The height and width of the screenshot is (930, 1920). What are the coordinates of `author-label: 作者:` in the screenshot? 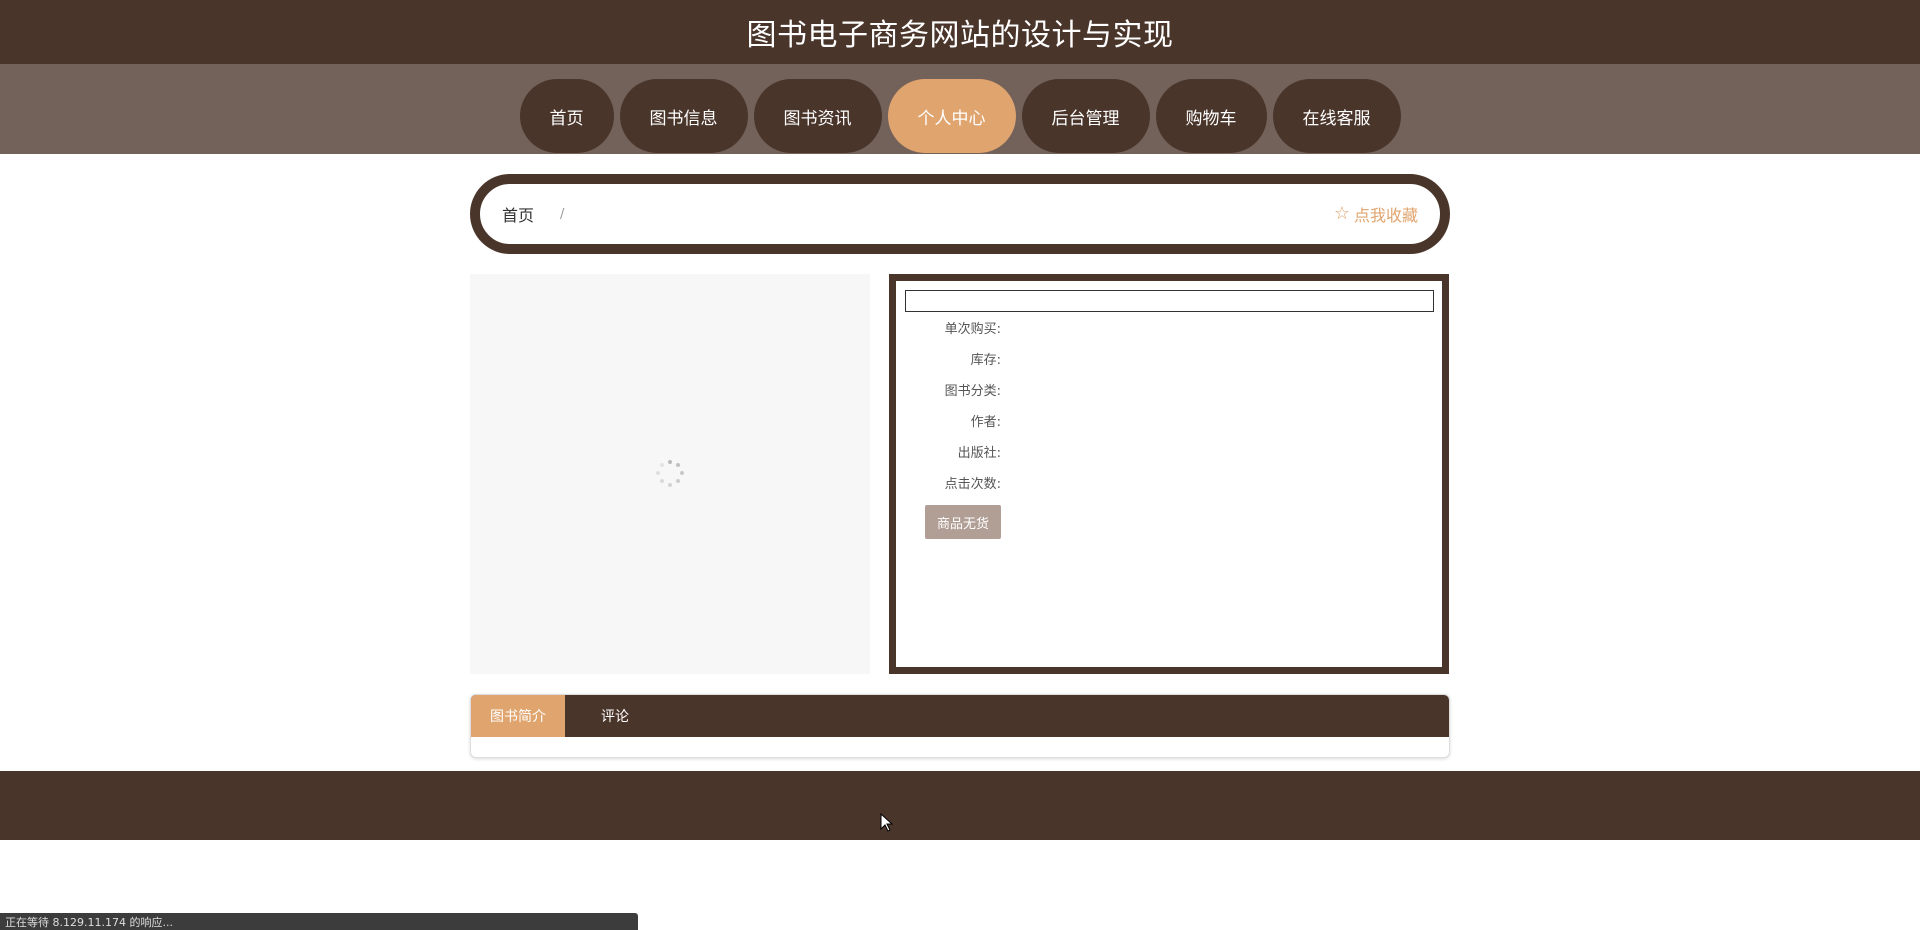 It's located at (985, 422).